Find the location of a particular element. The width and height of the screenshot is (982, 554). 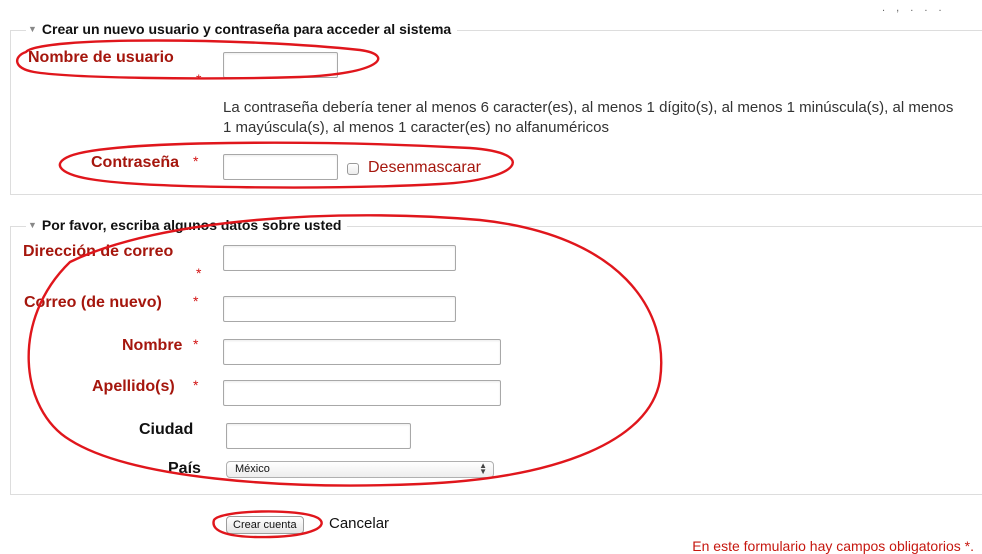

city-label: Ciudad is located at coordinates (166, 429).